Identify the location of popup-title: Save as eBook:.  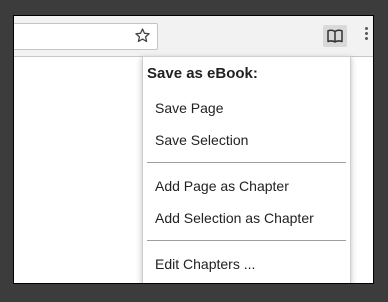
(202, 73).